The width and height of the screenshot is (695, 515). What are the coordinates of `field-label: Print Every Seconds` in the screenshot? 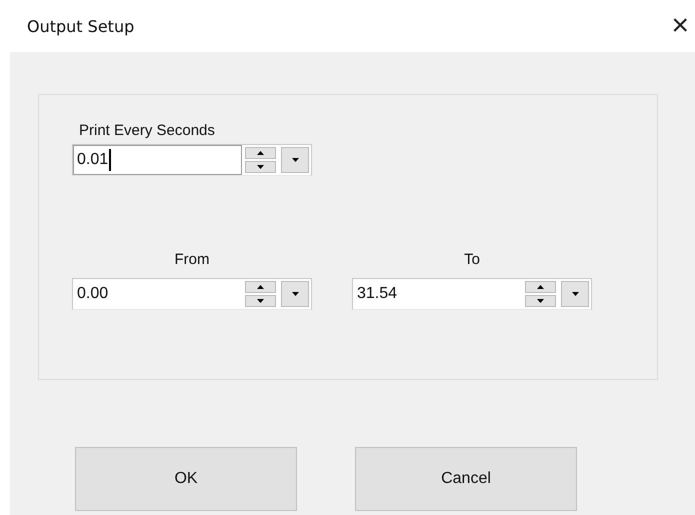 It's located at (147, 130).